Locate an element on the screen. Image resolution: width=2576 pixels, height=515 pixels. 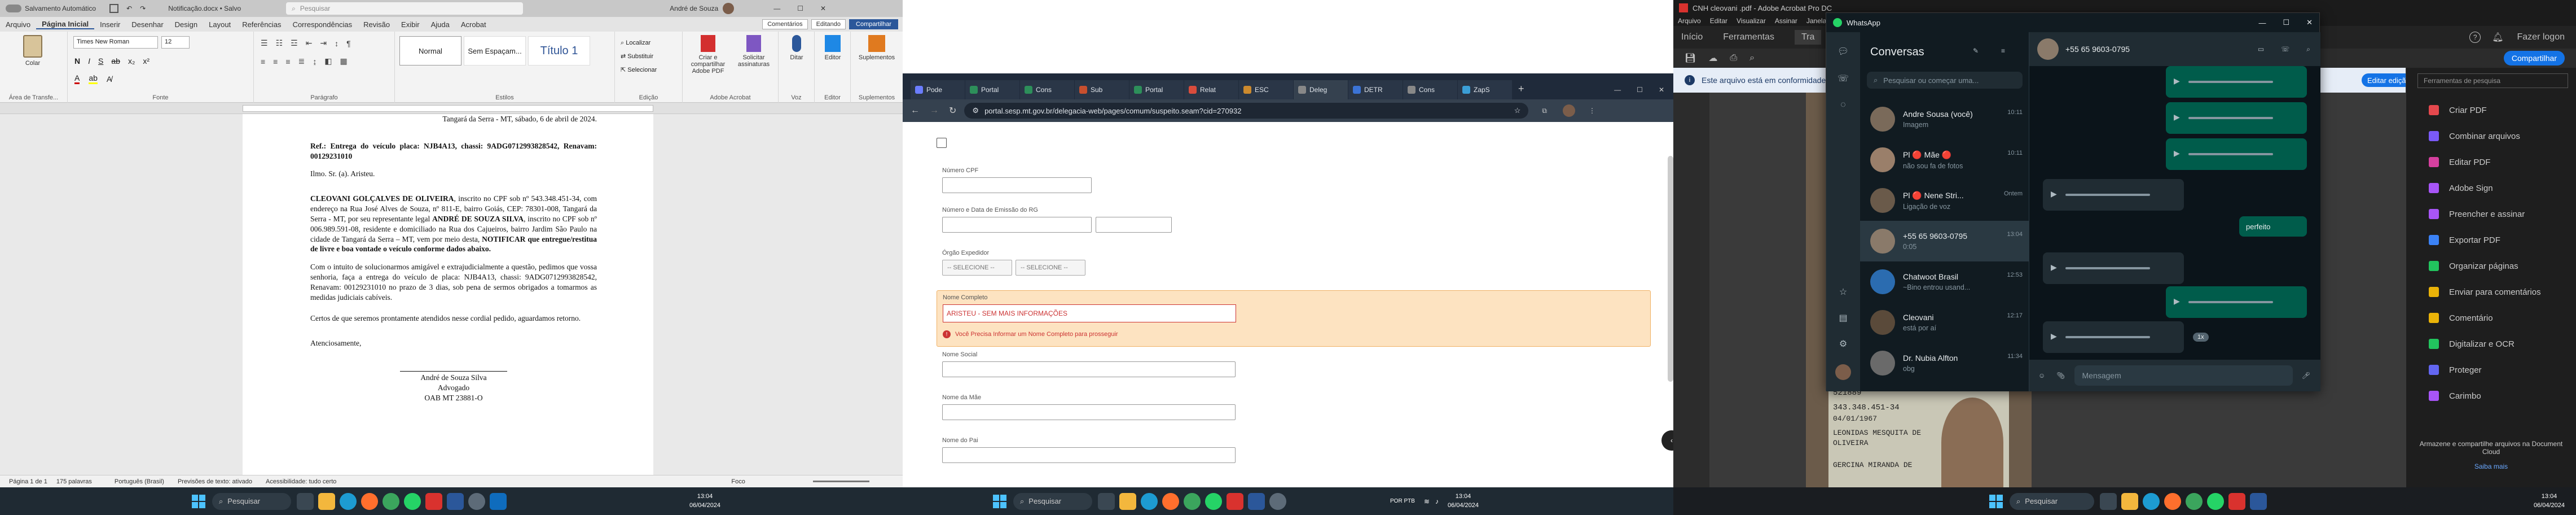
menu-pagina-inicial: Página Inicial is located at coordinates (65, 24).